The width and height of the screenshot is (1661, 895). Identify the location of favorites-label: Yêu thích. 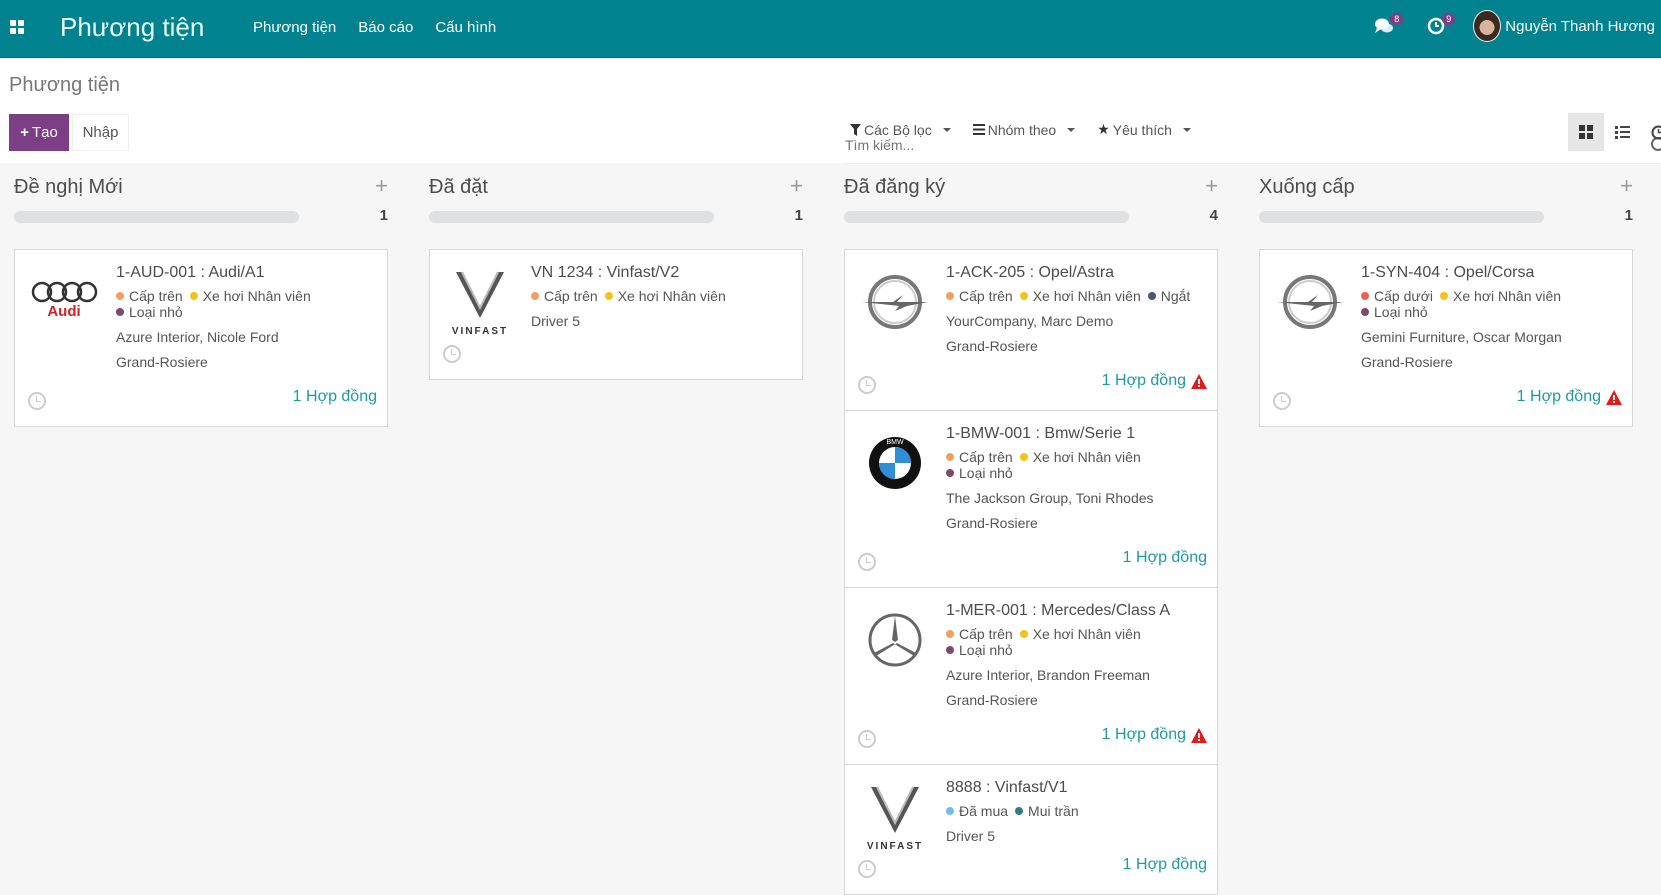
(1142, 130).